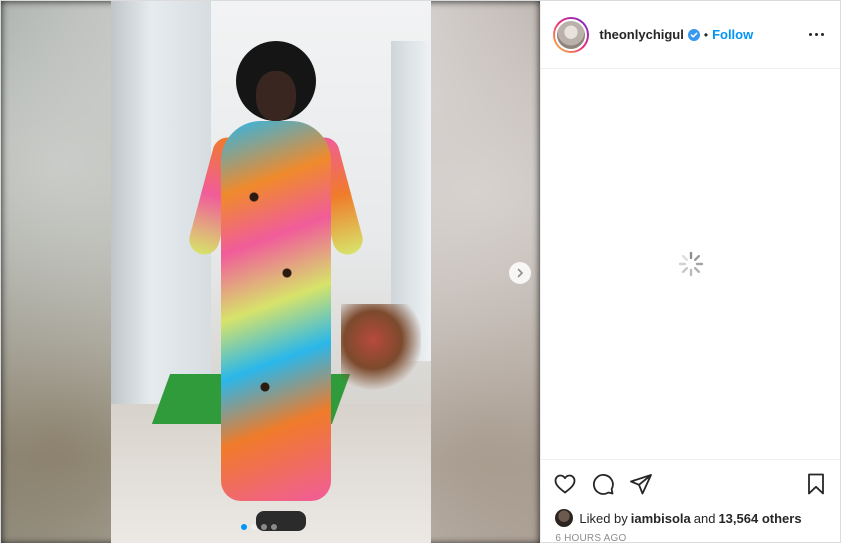 This screenshot has height=543, width=841. I want to click on person-face, so click(276, 96).